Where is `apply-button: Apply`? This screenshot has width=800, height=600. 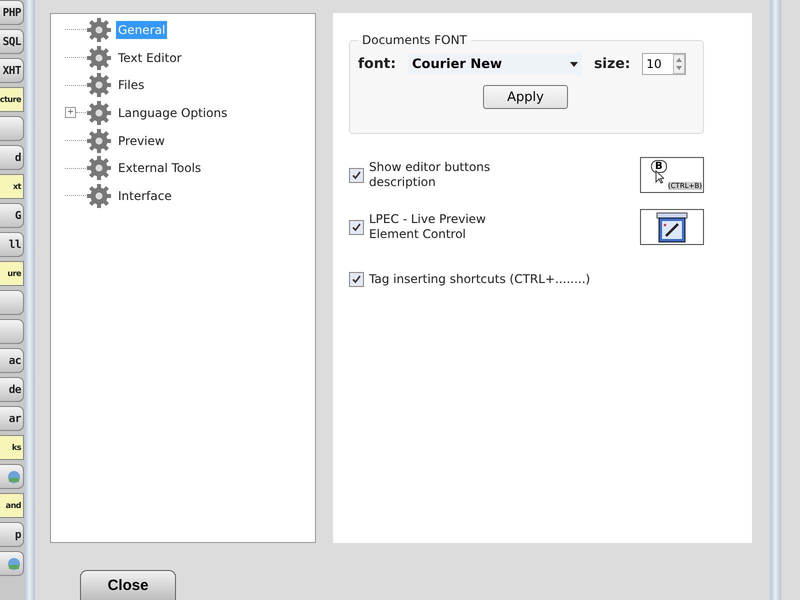
apply-button: Apply is located at coordinates (525, 97).